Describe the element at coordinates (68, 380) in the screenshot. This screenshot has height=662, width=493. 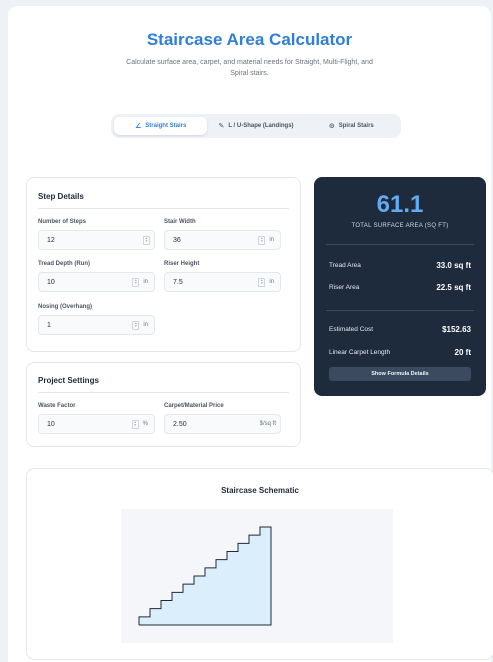
I see `project-settings-title: Project Settings` at that location.